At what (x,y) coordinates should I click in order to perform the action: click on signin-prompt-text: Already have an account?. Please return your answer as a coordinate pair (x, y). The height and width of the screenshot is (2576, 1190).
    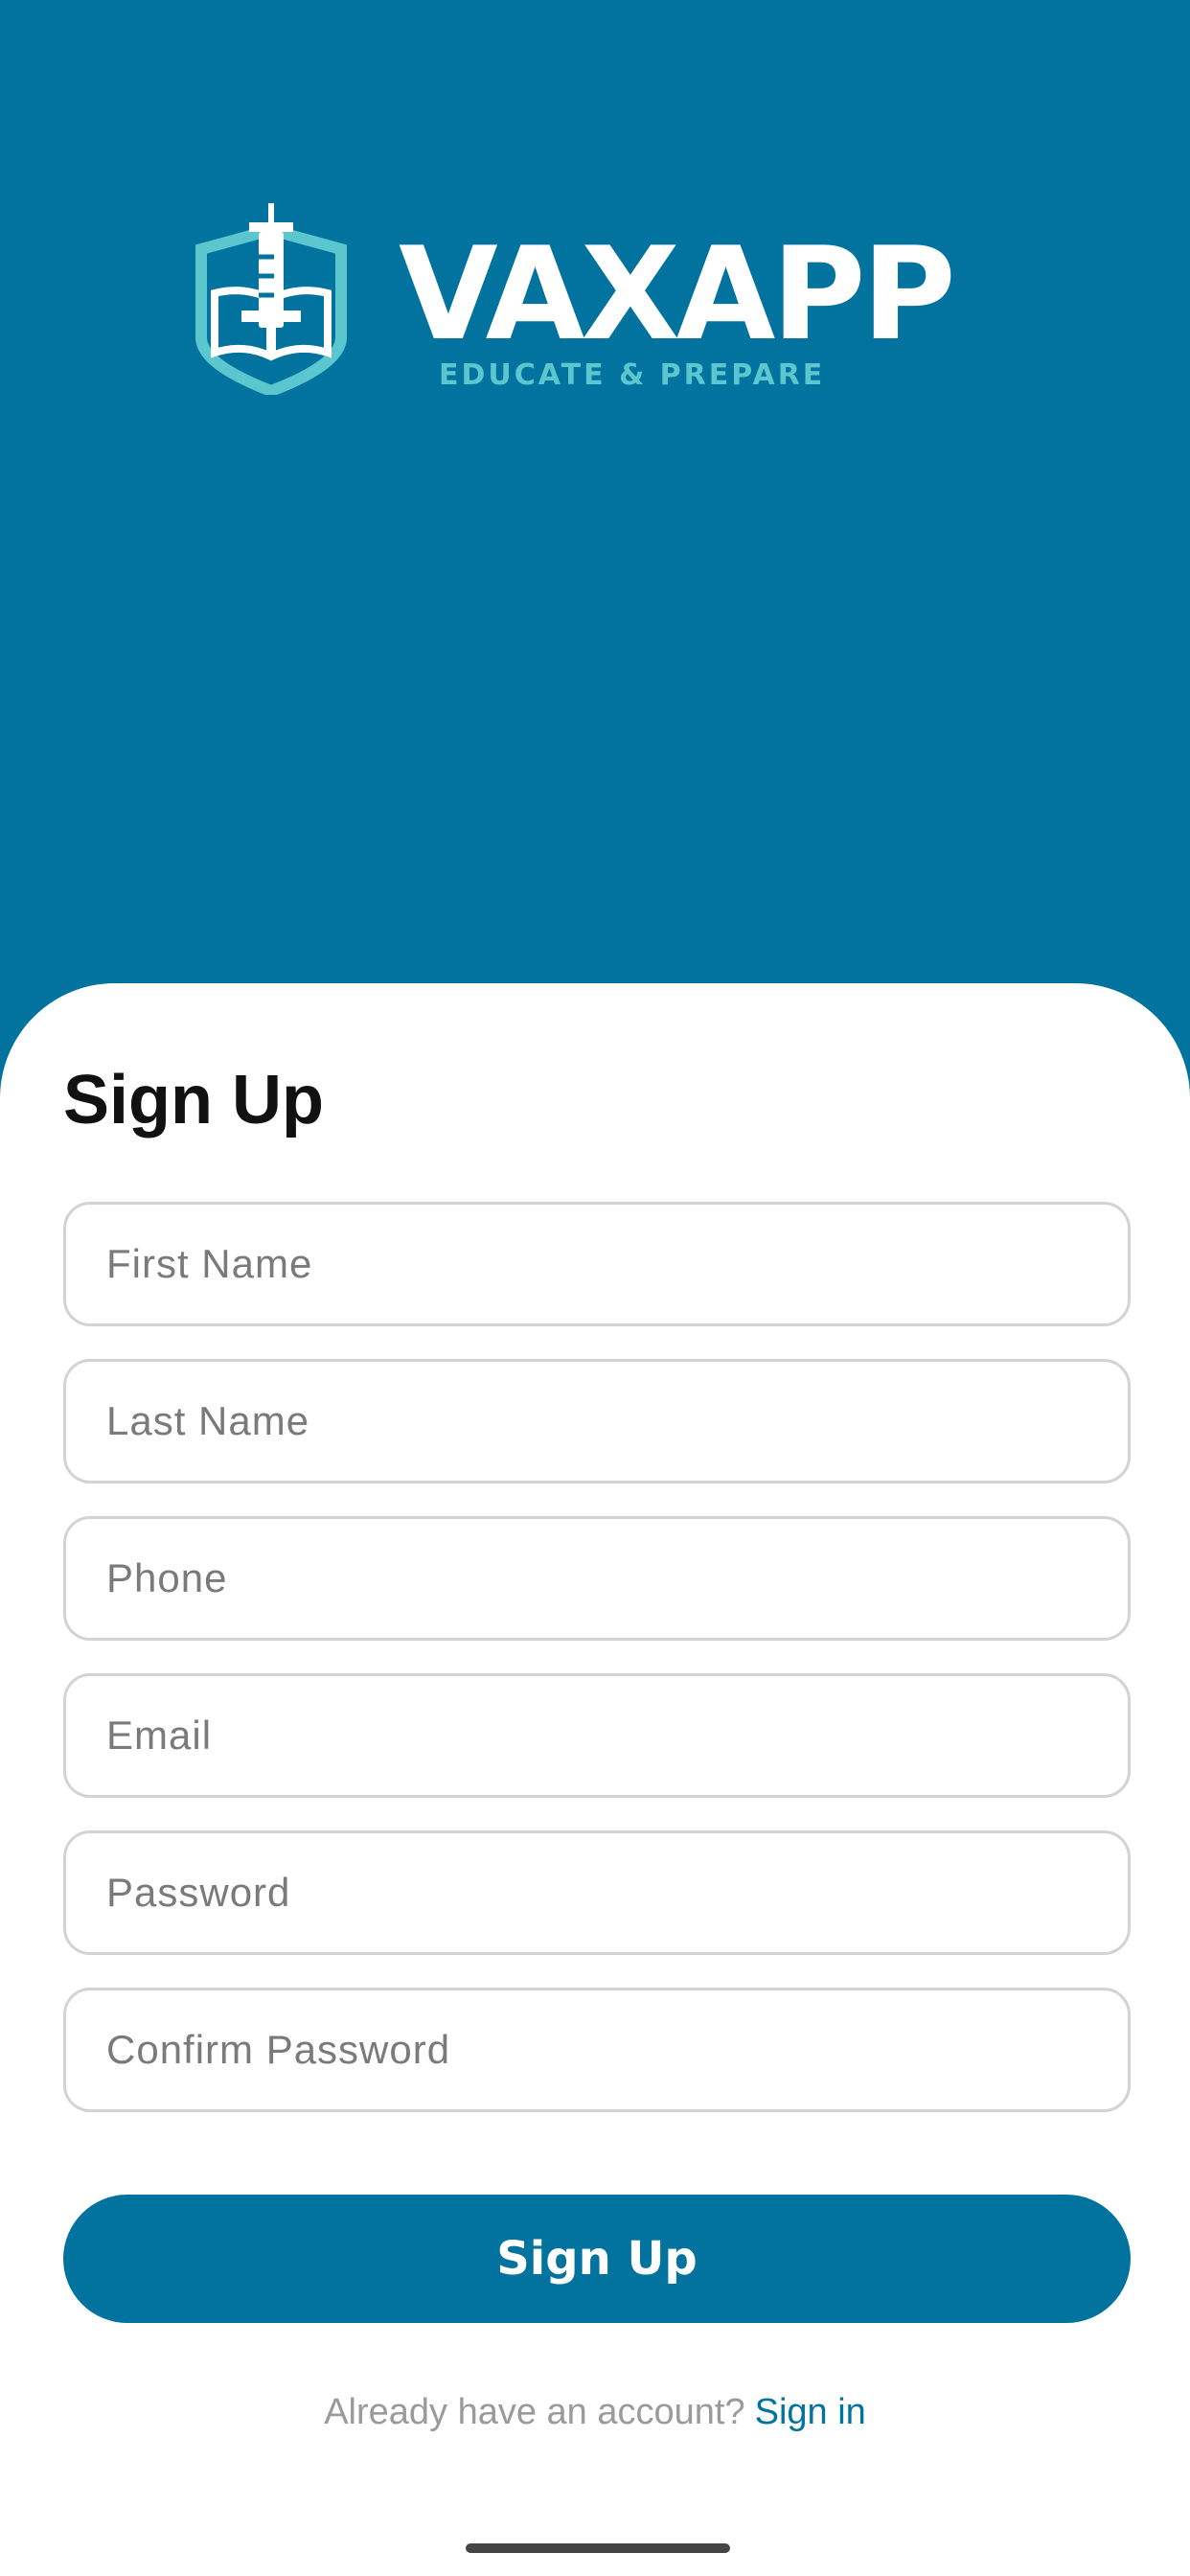
    Looking at the image, I should click on (534, 2412).